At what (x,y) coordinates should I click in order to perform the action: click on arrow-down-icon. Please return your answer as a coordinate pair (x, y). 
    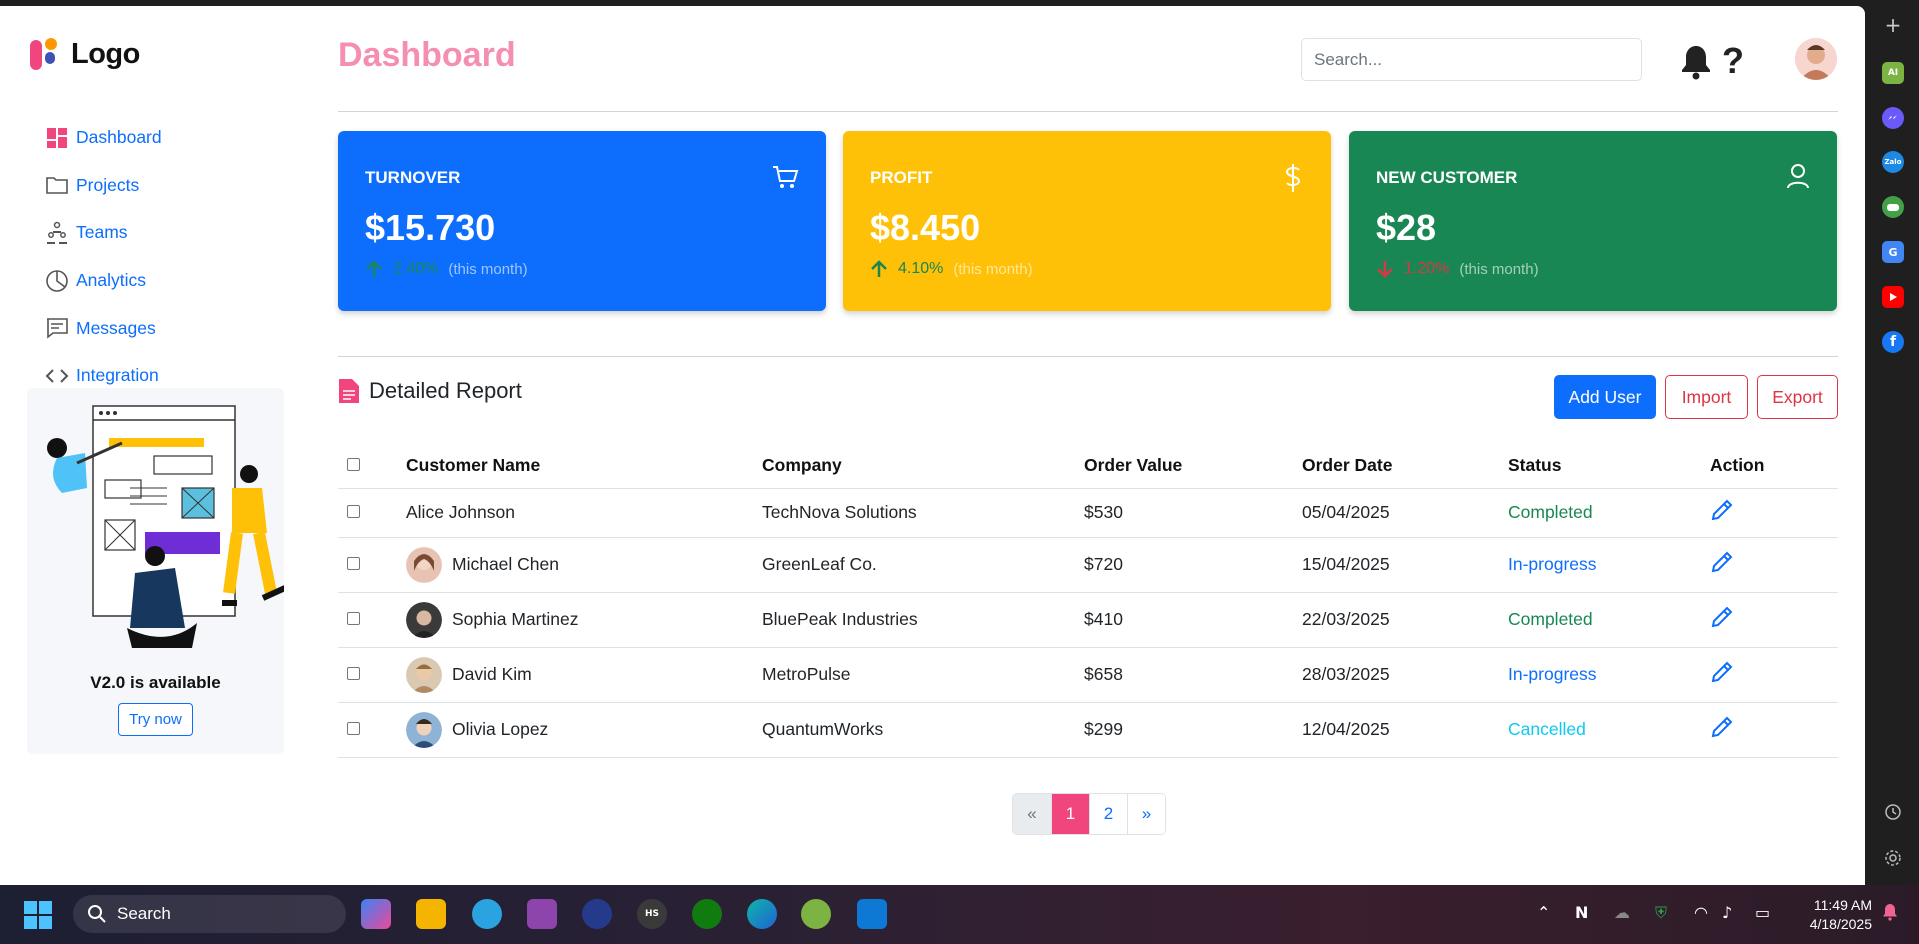
    Looking at the image, I should click on (1385, 269).